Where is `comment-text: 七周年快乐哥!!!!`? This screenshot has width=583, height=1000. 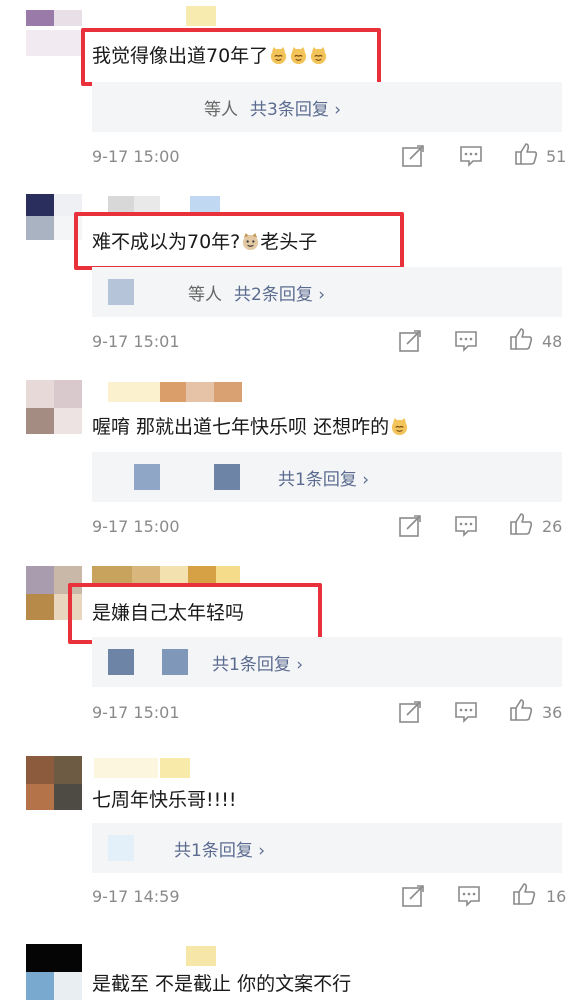
comment-text: 七周年快乐哥!!!! is located at coordinates (164, 800).